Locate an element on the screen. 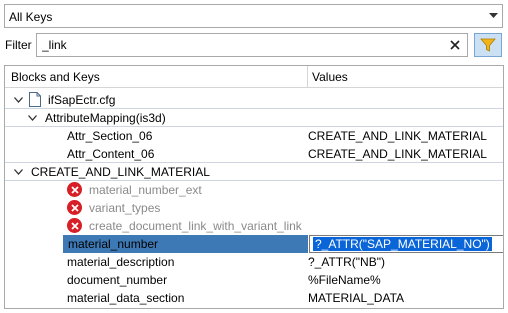  column-header-values: Values is located at coordinates (330, 77).